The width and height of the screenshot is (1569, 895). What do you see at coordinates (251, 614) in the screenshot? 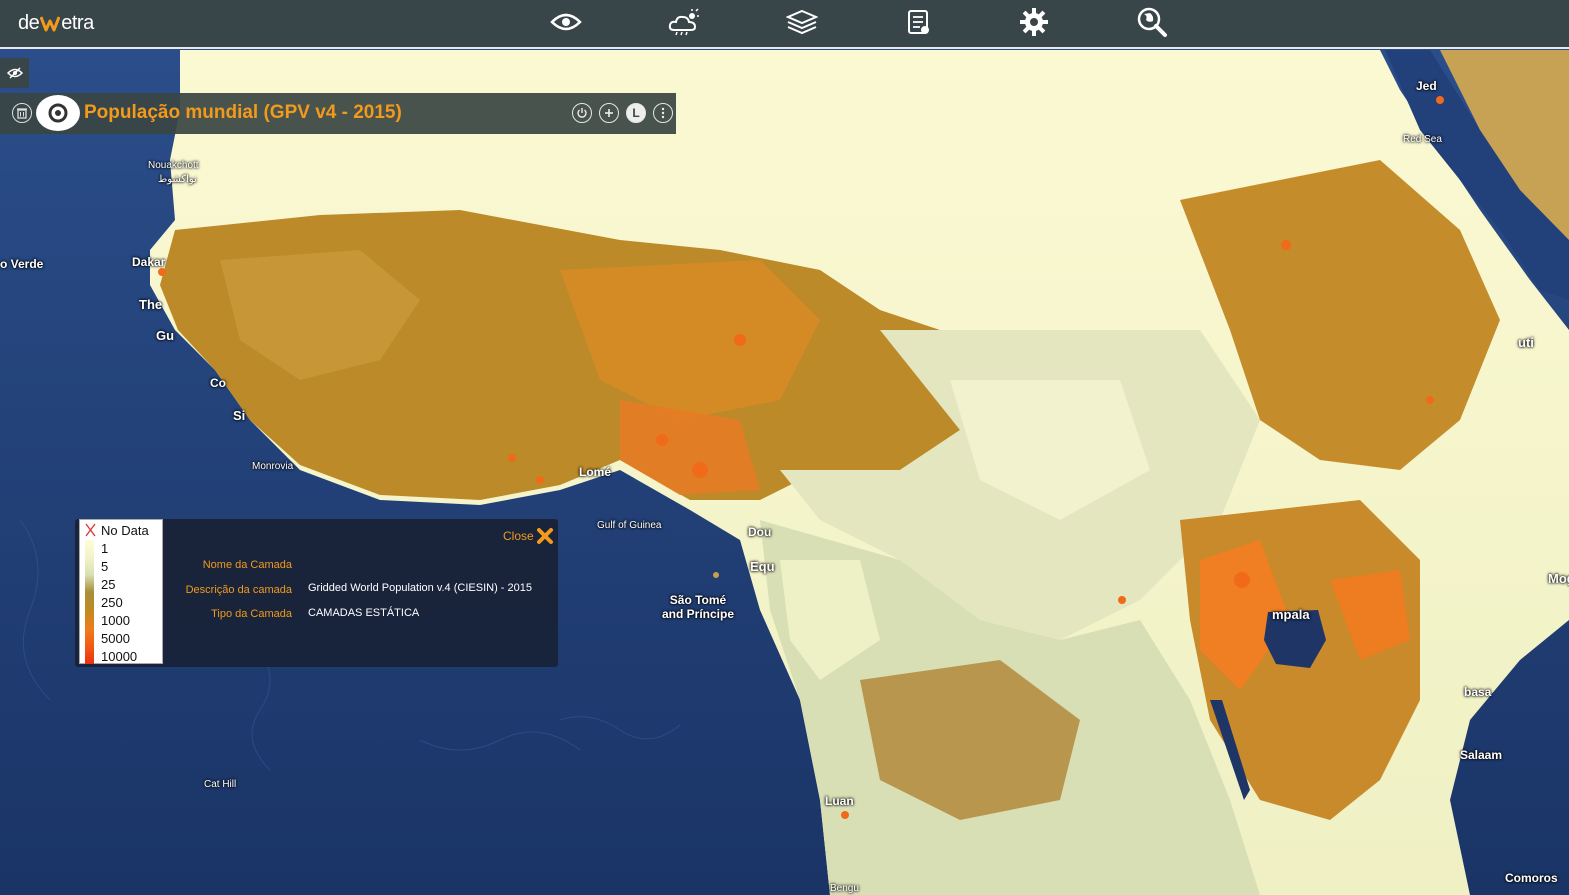
I see `info-key-layer-type: Tipo da Camada` at bounding box center [251, 614].